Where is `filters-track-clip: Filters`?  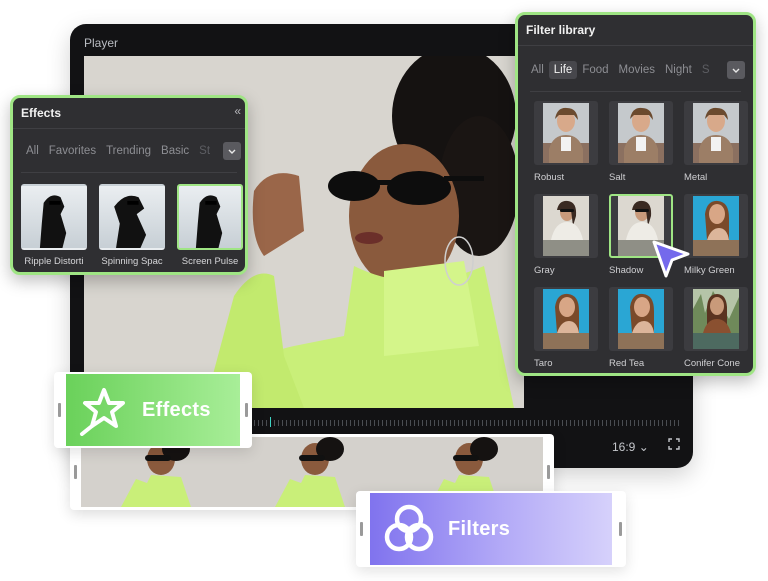
filters-track-clip: Filters is located at coordinates (491, 529).